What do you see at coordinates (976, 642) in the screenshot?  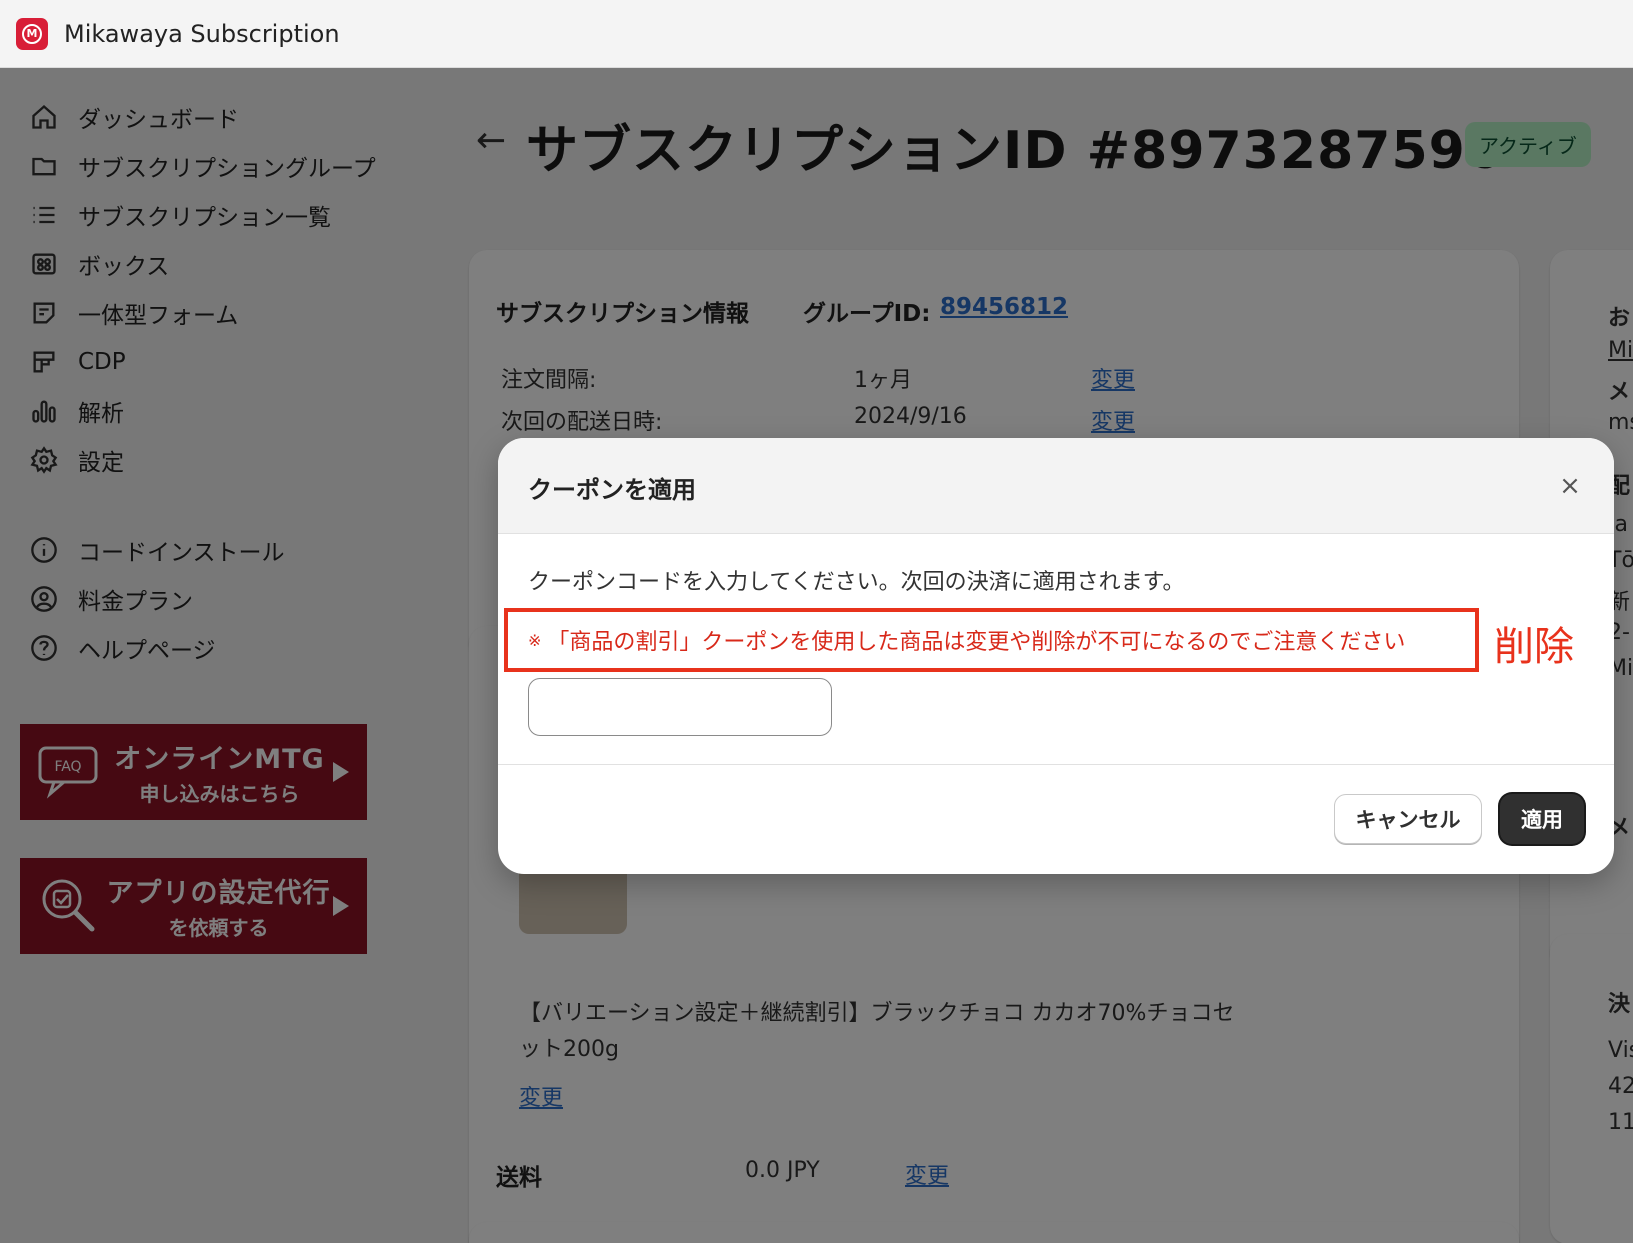 I see `notice-text: 「商品の割引」クーポンを使用した商品は変更や削除が不可になるのでご注意ください` at bounding box center [976, 642].